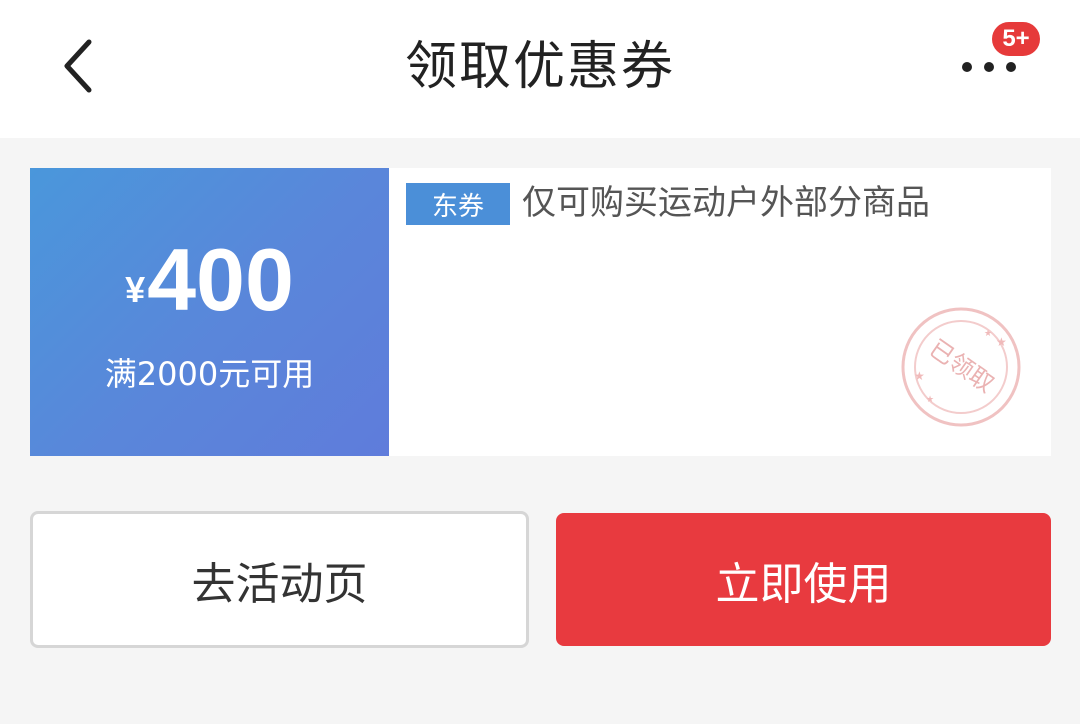  I want to click on stamp-text: 已领取, so click(961, 366).